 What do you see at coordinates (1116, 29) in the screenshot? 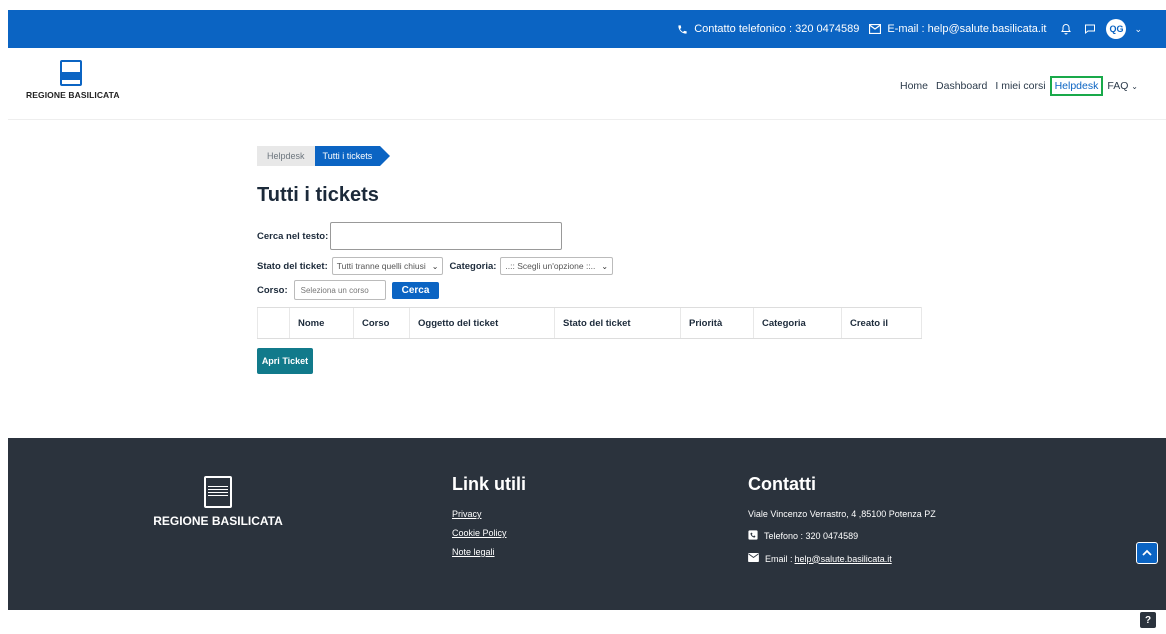
I see `user-avatar: QG` at bounding box center [1116, 29].